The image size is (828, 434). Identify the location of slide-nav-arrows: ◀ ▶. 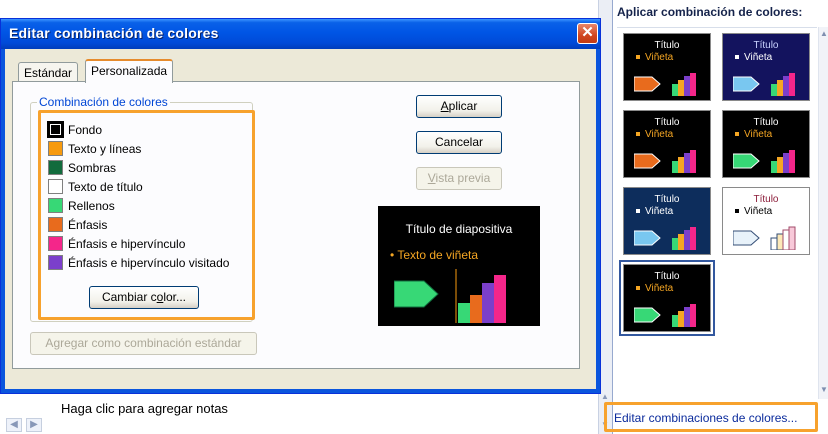
(26, 425).